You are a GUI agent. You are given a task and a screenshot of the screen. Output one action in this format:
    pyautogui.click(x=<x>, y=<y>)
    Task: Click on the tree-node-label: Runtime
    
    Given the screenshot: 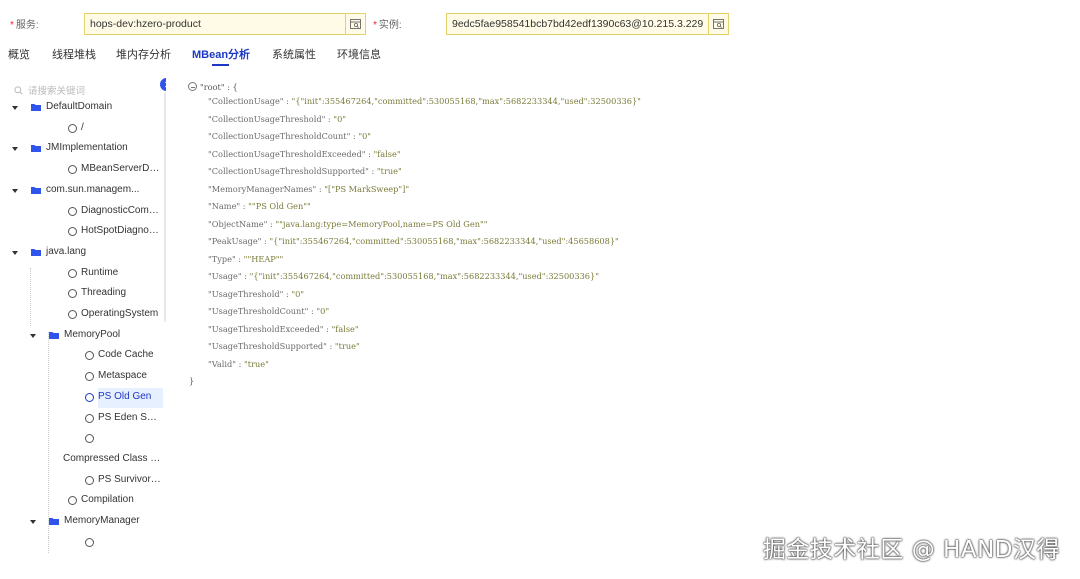 What is the action you would take?
    pyautogui.click(x=100, y=272)
    